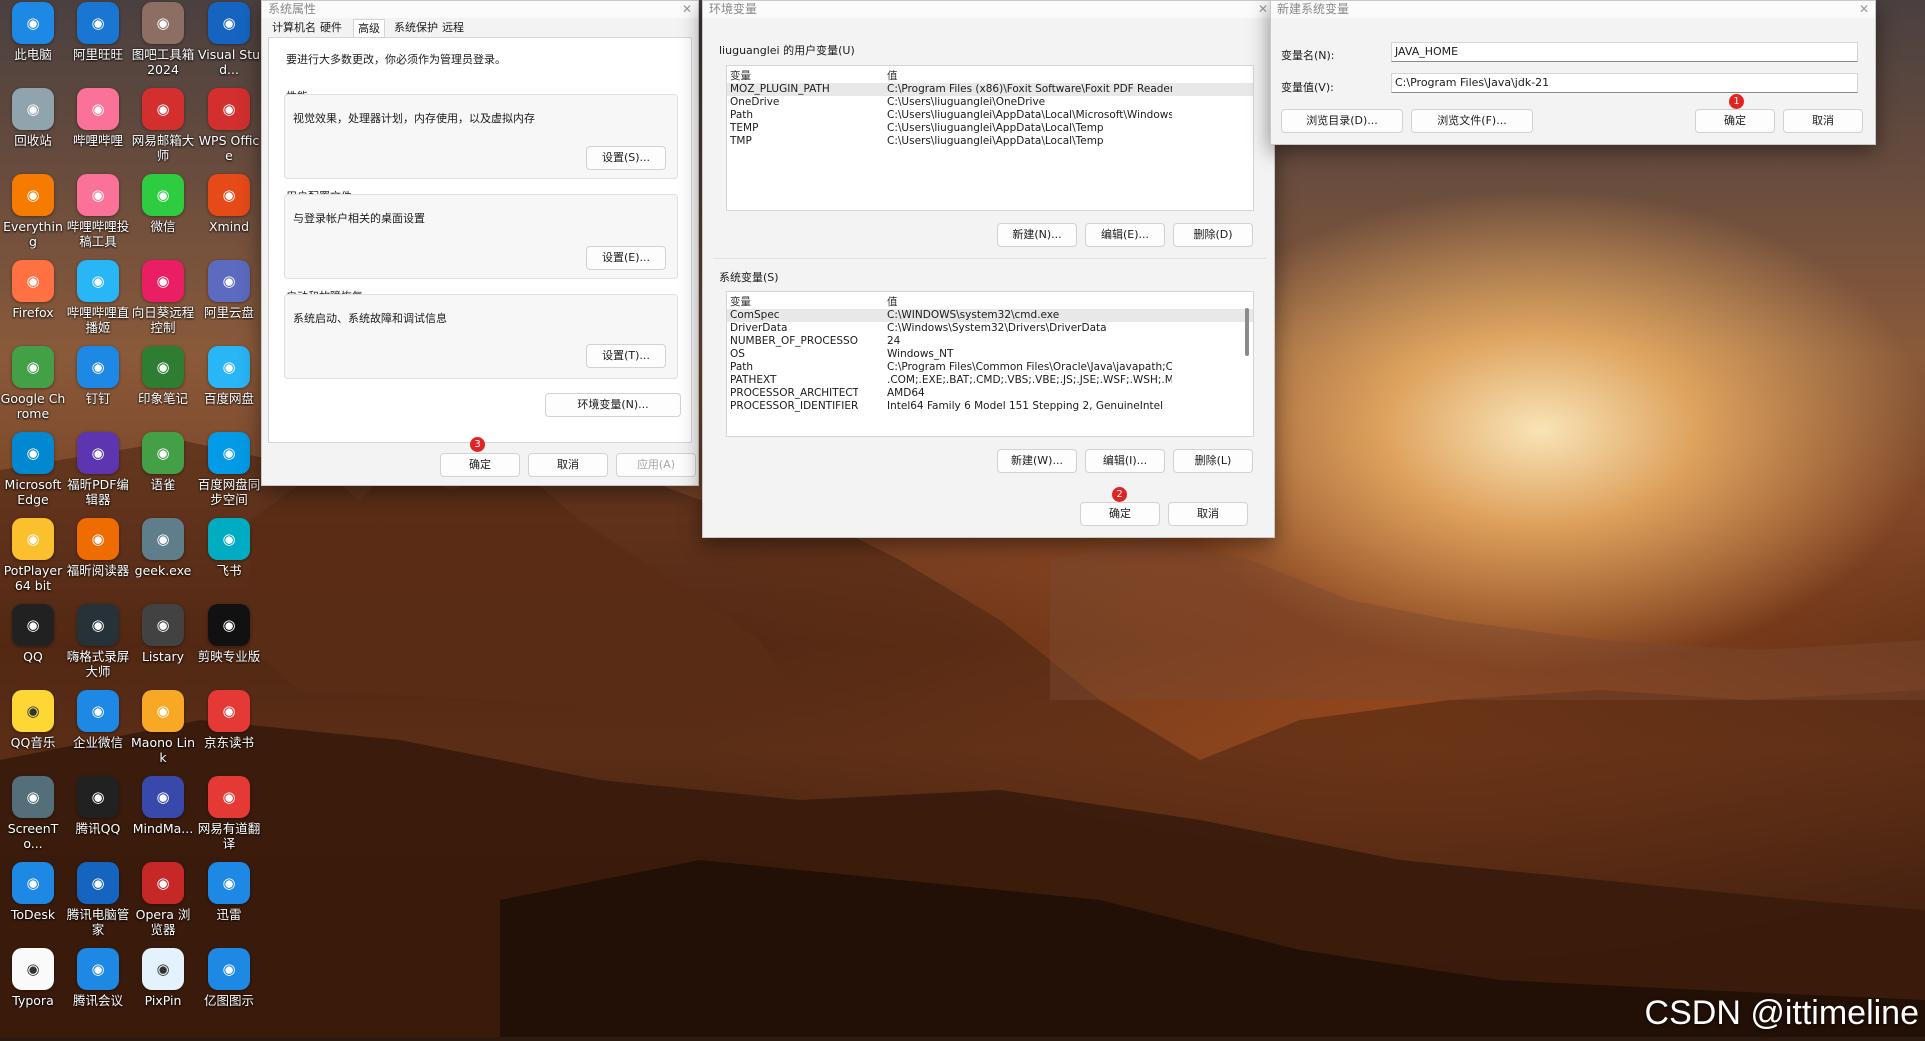  Describe the element at coordinates (33, 211) in the screenshot. I see `desktop-icon: ◉ Everything` at that location.